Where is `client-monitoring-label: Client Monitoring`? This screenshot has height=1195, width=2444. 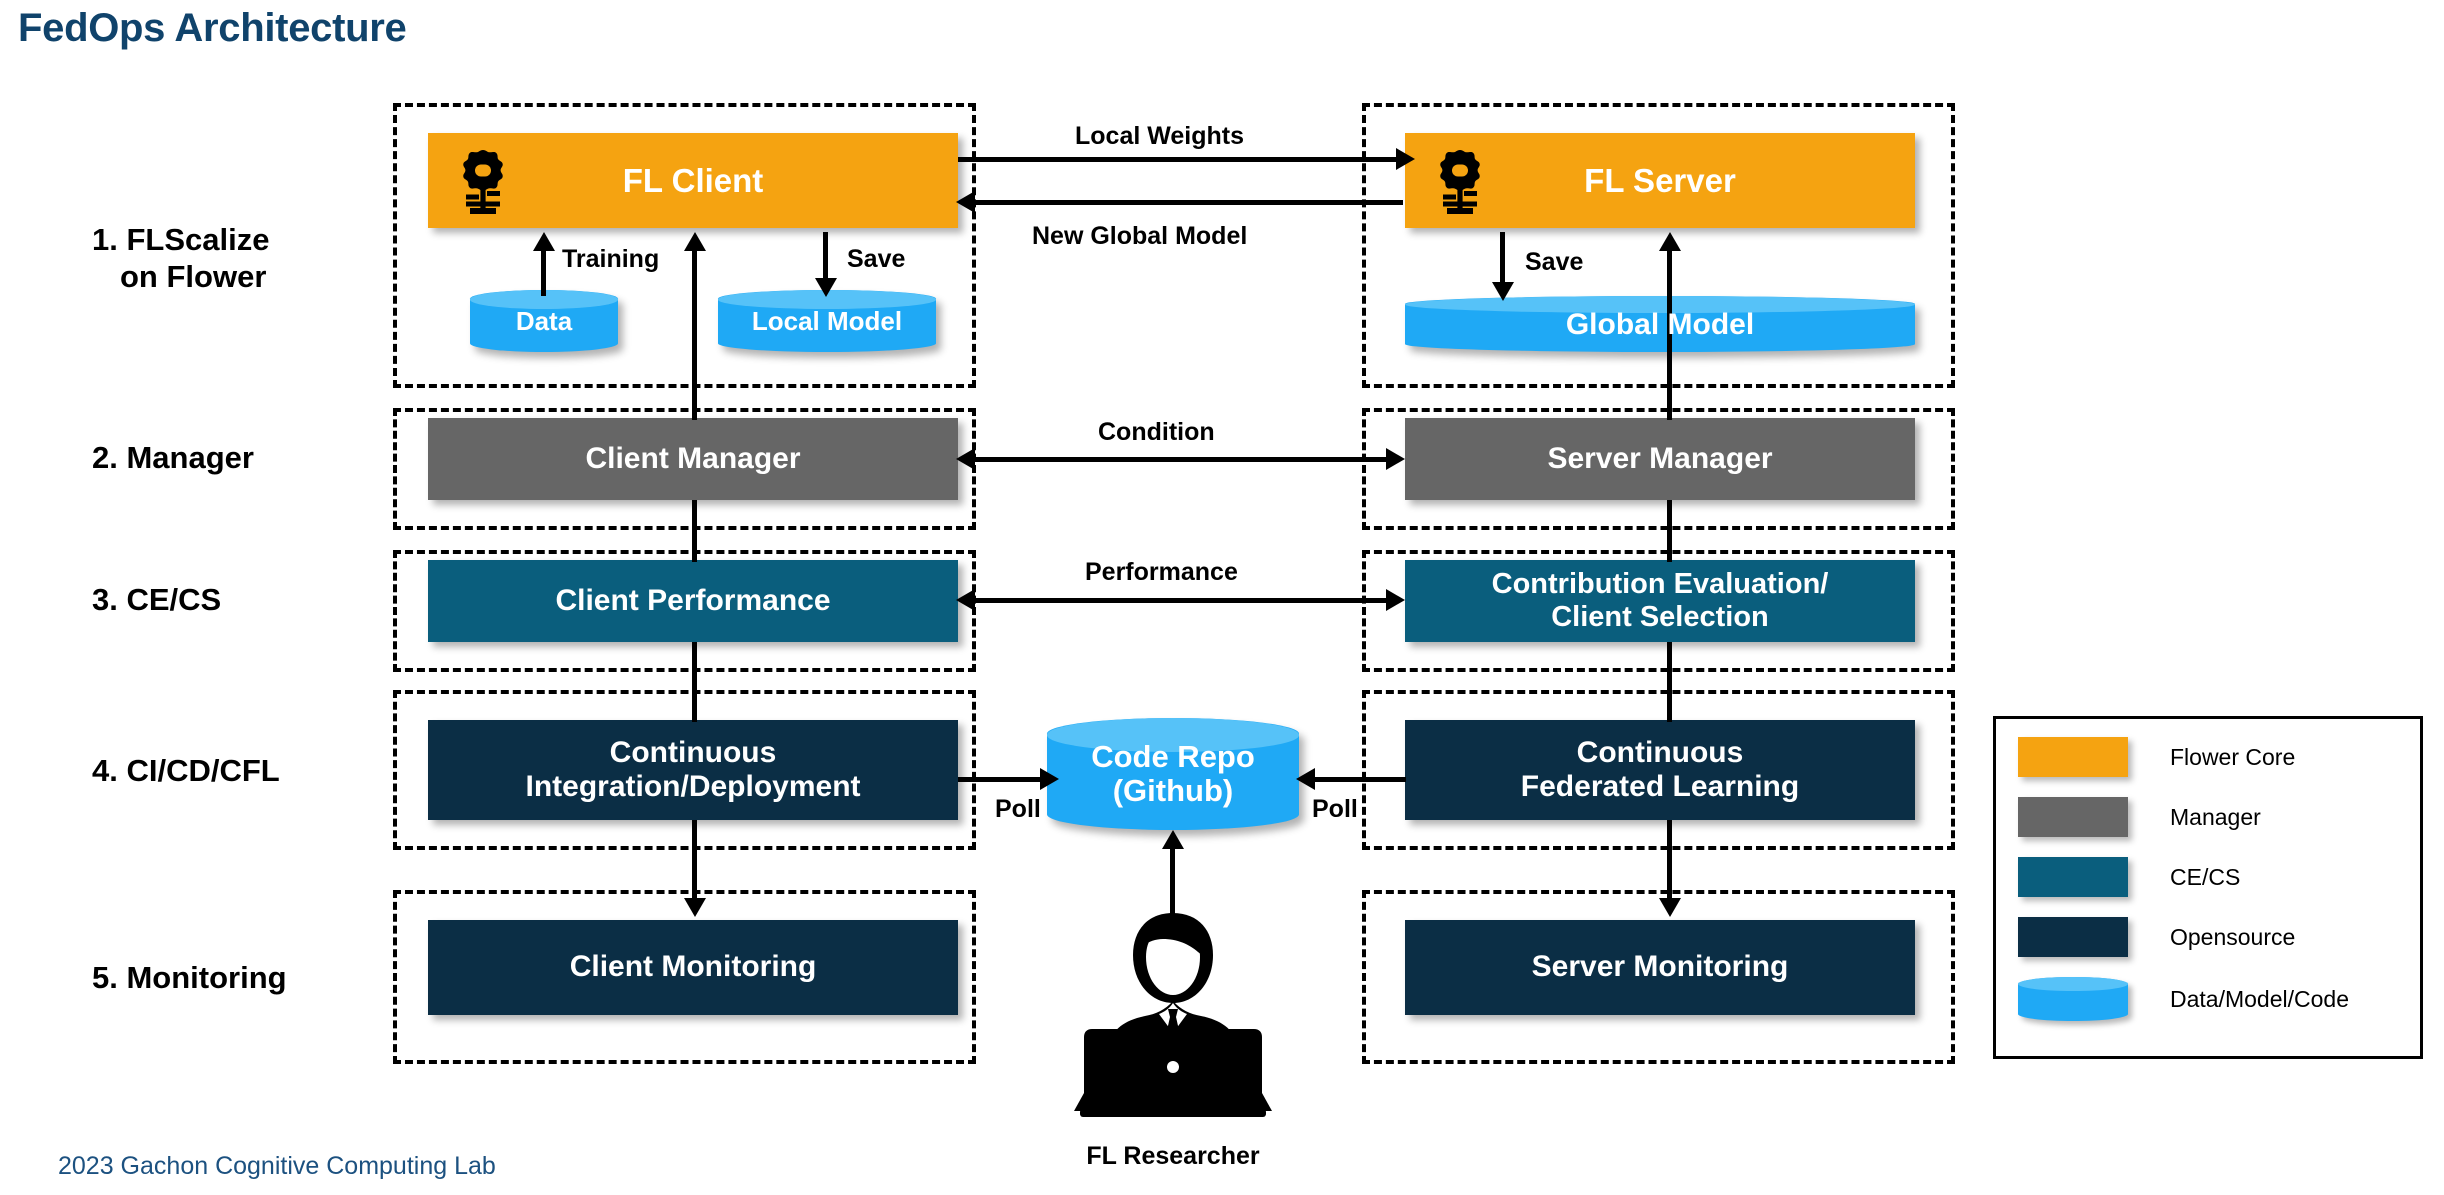 client-monitoring-label: Client Monitoring is located at coordinates (693, 967).